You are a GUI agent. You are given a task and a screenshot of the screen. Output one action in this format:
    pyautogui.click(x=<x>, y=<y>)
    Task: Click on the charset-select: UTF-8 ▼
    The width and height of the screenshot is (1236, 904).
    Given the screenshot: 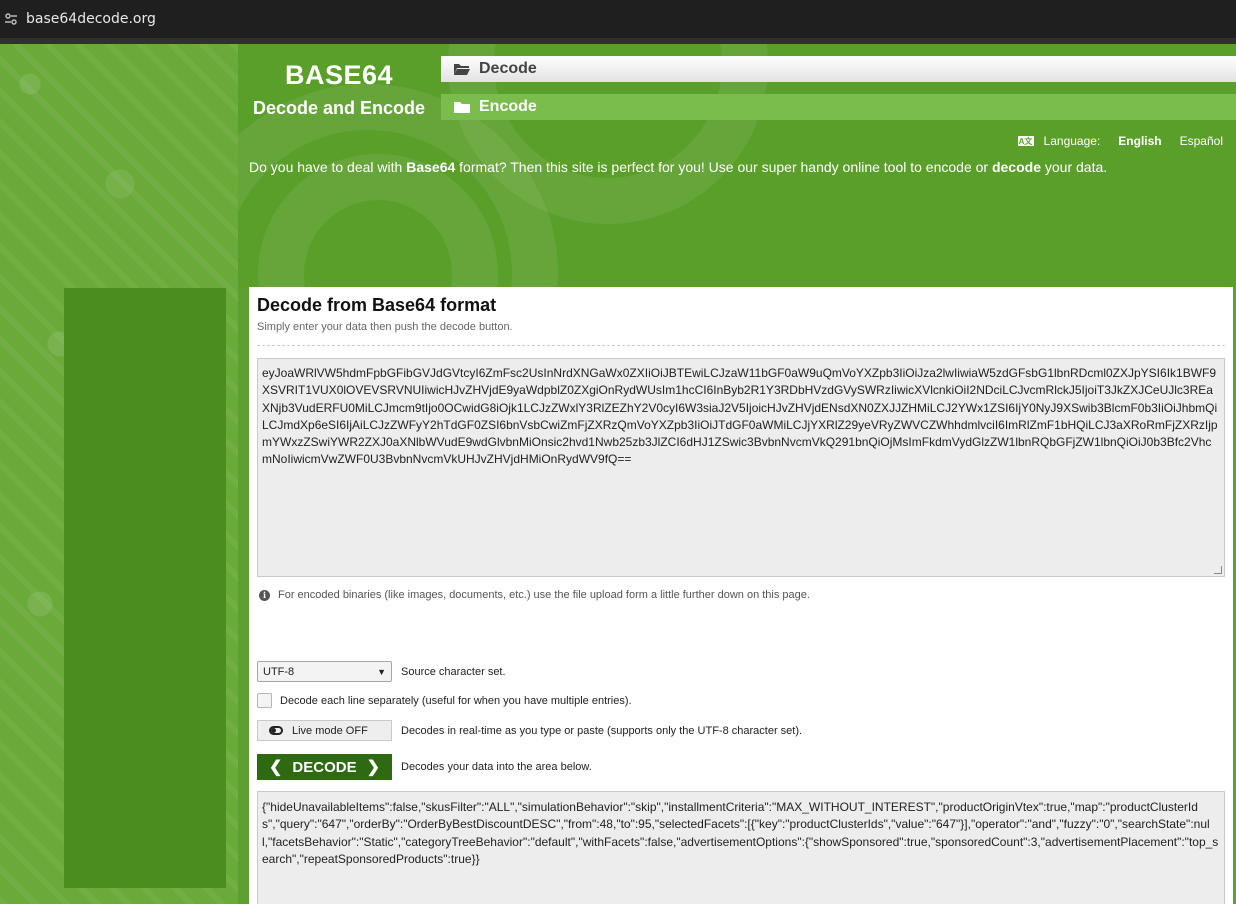 What is the action you would take?
    pyautogui.click(x=324, y=671)
    